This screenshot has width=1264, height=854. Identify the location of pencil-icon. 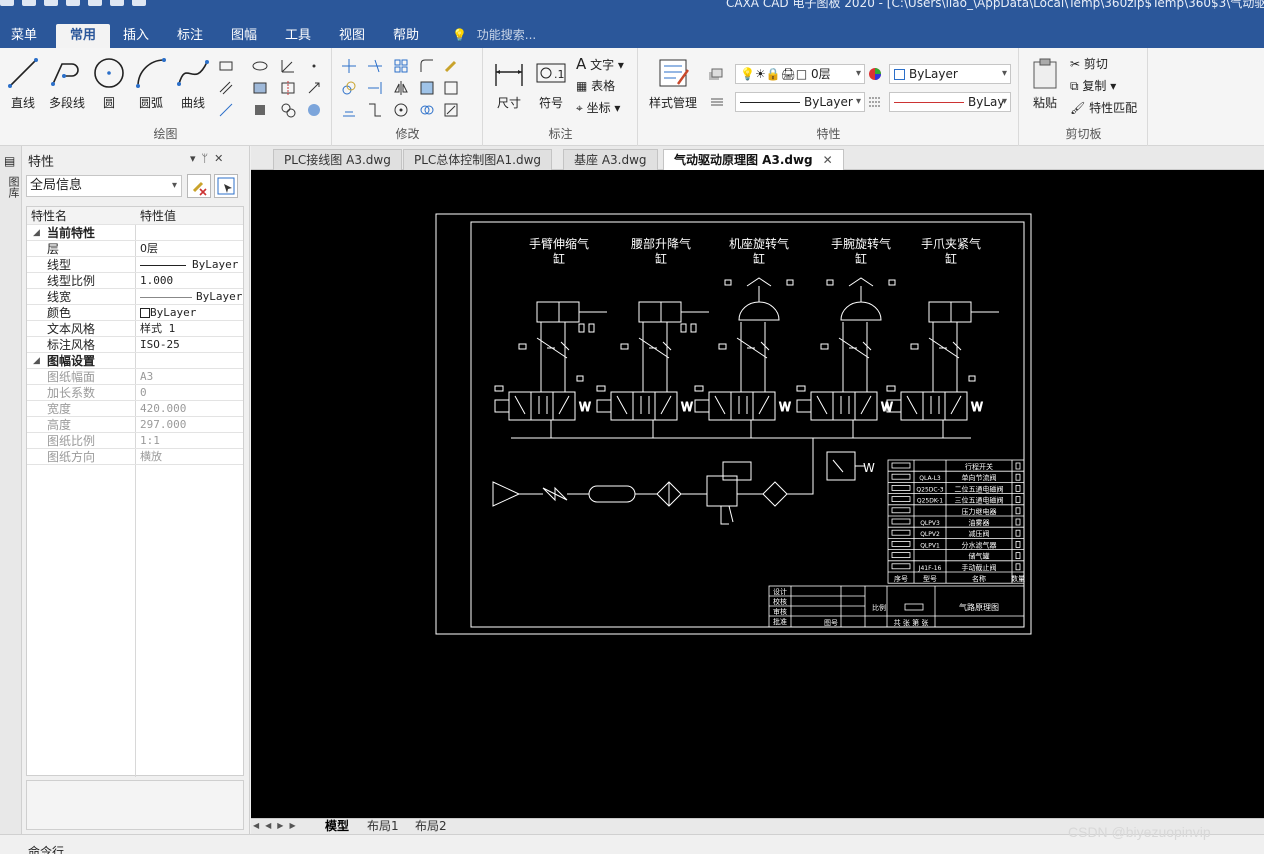
(451, 66).